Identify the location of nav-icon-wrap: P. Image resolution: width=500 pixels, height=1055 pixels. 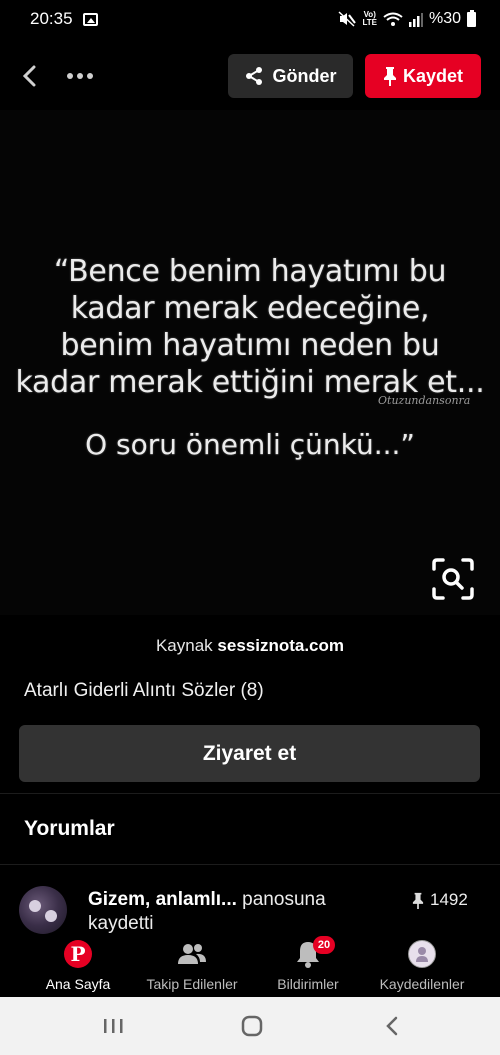
(78, 954).